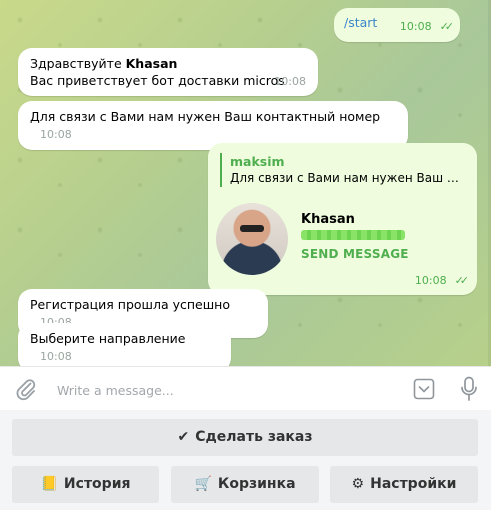 The height and width of the screenshot is (510, 491). What do you see at coordinates (360, 22) in the screenshot?
I see `start-command-text: /start` at bounding box center [360, 22].